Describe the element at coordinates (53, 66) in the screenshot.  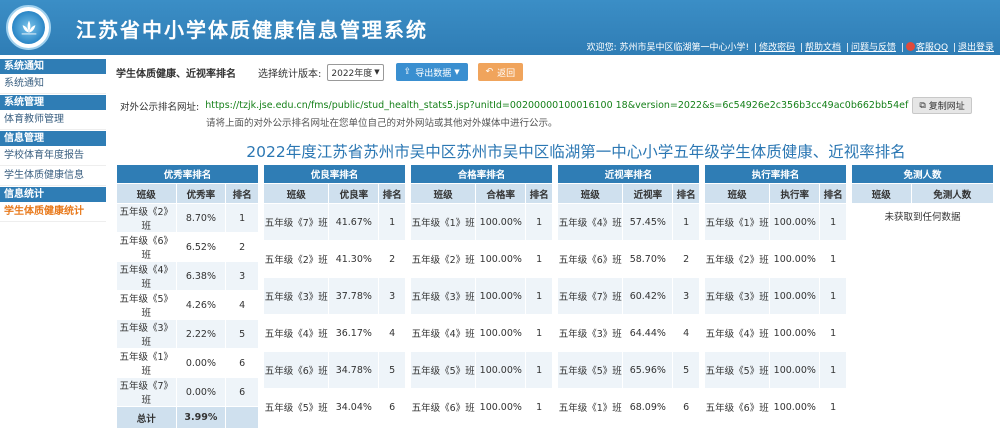
I see `sidebar-group-notice: 系统通知` at that location.